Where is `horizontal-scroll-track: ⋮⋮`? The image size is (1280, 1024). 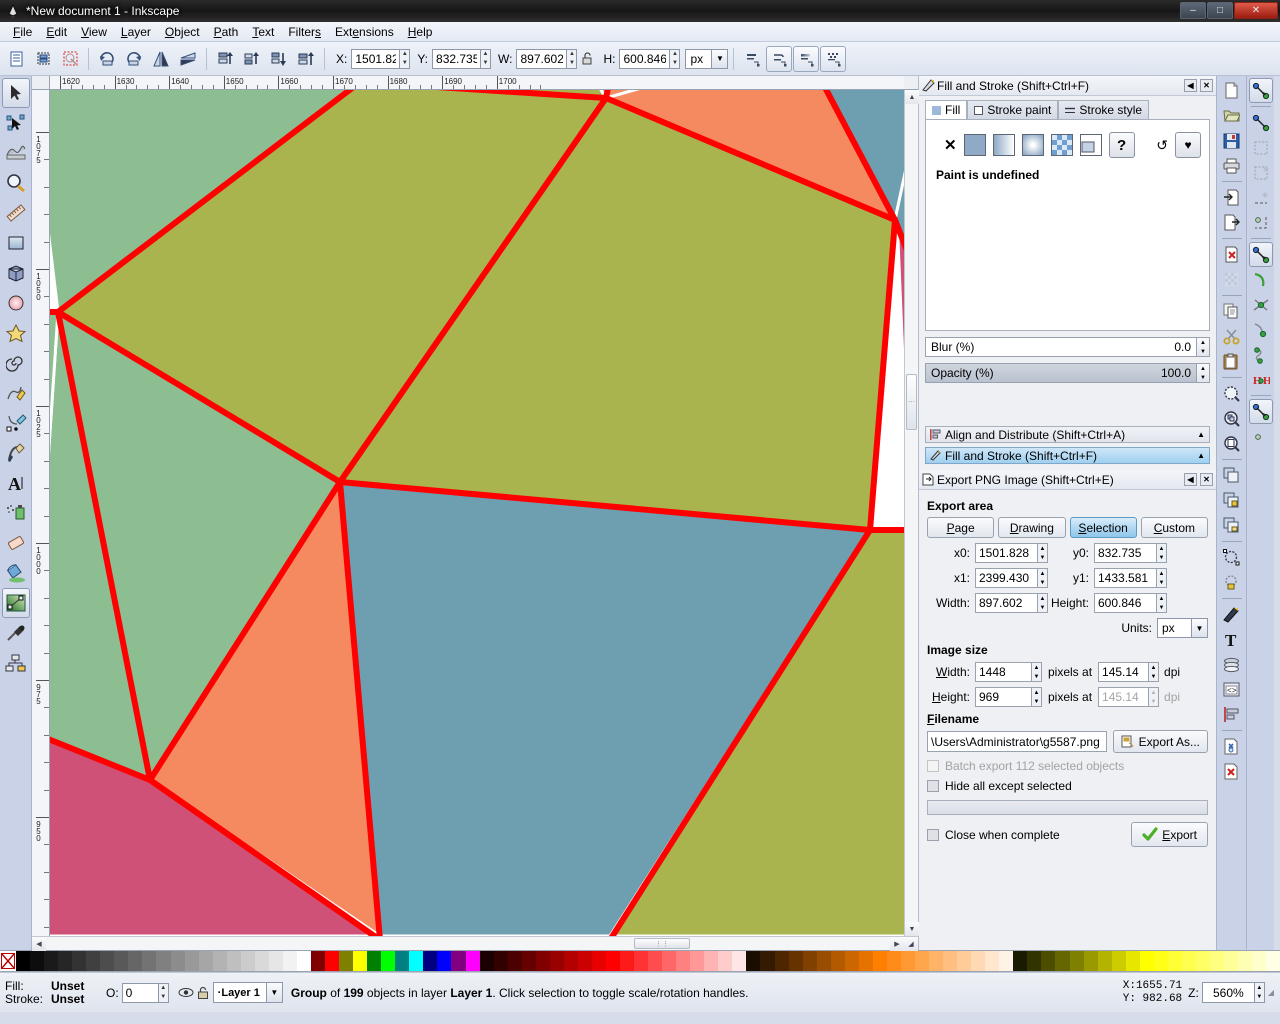 horizontal-scroll-track: ⋮⋮ is located at coordinates (468, 943).